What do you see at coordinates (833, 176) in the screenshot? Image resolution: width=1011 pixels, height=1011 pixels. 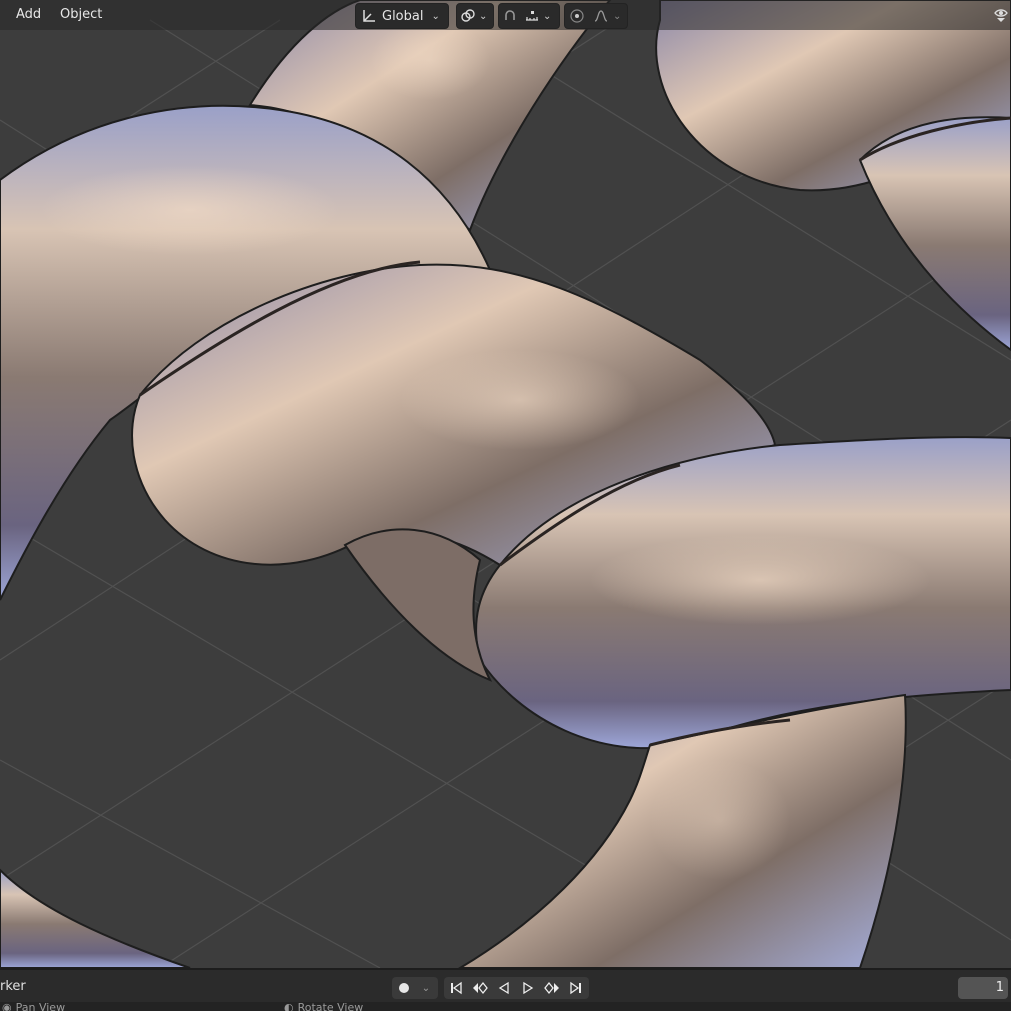 I see `chain-link-top-right` at bounding box center [833, 176].